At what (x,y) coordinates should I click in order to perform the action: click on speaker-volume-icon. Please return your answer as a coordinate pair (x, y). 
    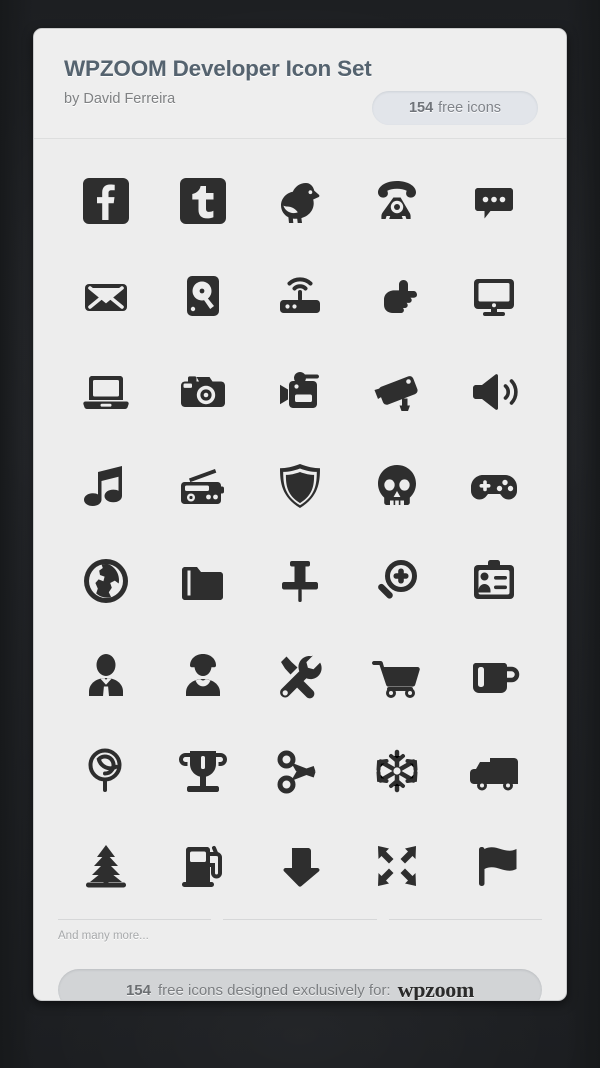
    Looking at the image, I should click on (494, 391).